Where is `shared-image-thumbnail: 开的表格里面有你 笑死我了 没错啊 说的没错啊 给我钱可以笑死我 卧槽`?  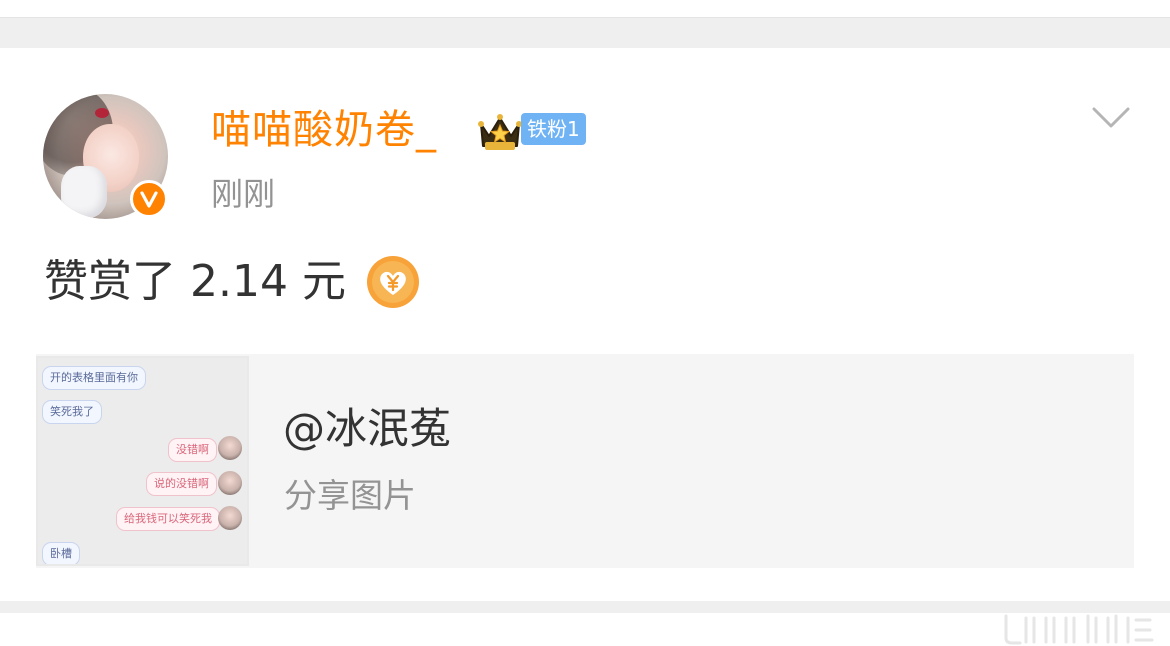 shared-image-thumbnail: 开的表格里面有你 笑死我了 没错啊 说的没错啊 给我钱可以笑死我 卧槽 is located at coordinates (142, 461).